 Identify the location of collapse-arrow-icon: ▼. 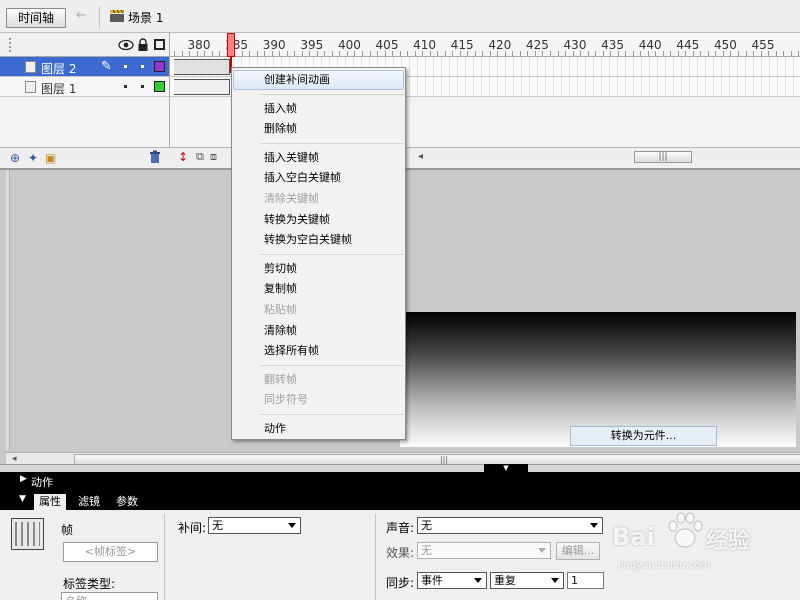
(22, 499).